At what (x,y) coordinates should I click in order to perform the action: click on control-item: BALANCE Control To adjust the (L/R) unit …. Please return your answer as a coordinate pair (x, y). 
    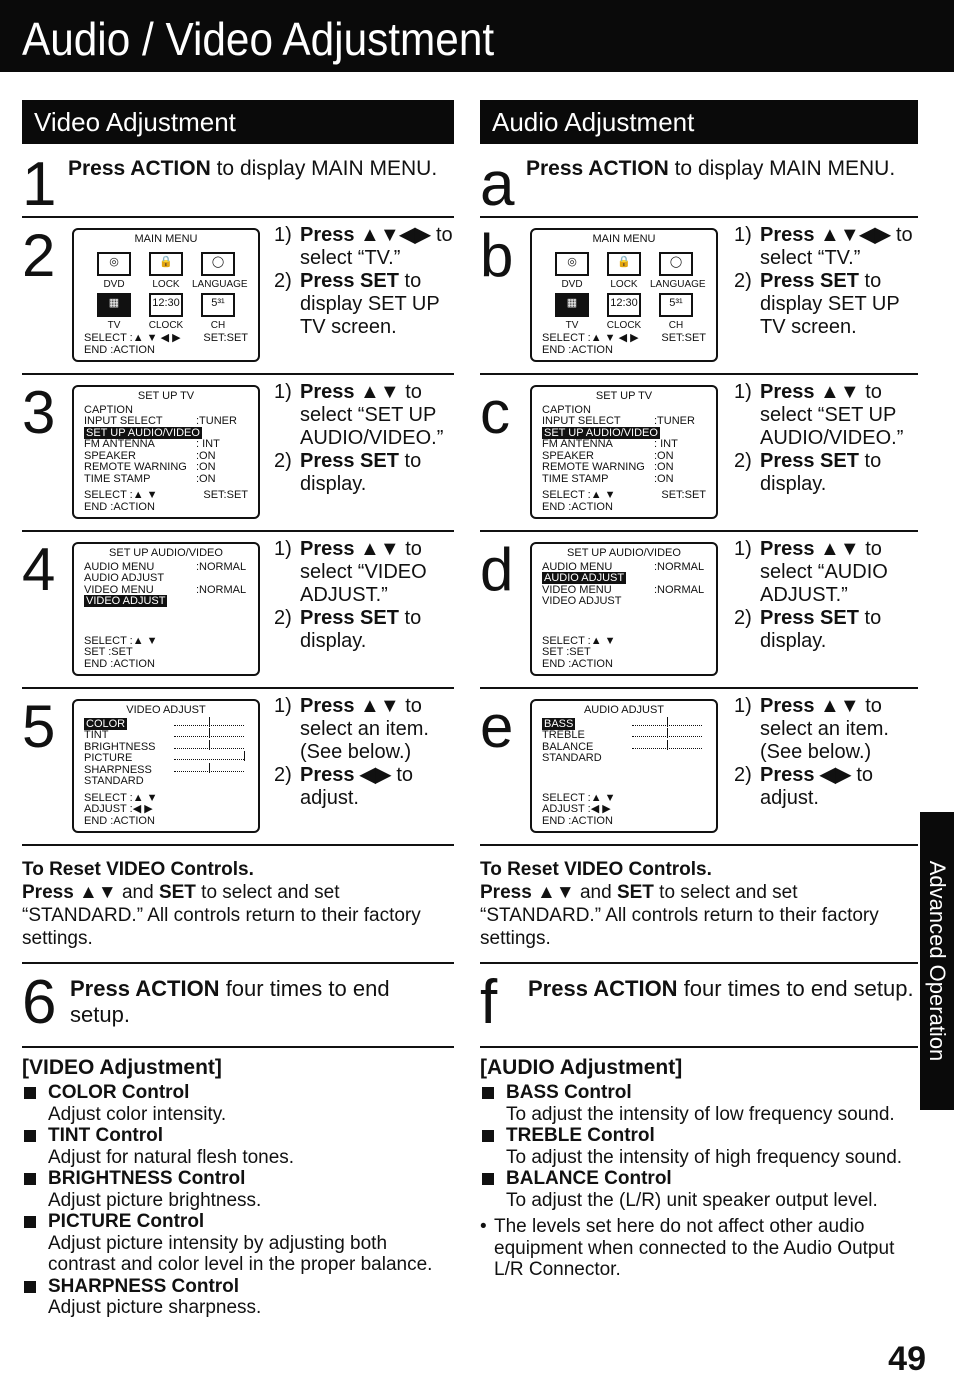
    Looking at the image, I should click on (699, 1189).